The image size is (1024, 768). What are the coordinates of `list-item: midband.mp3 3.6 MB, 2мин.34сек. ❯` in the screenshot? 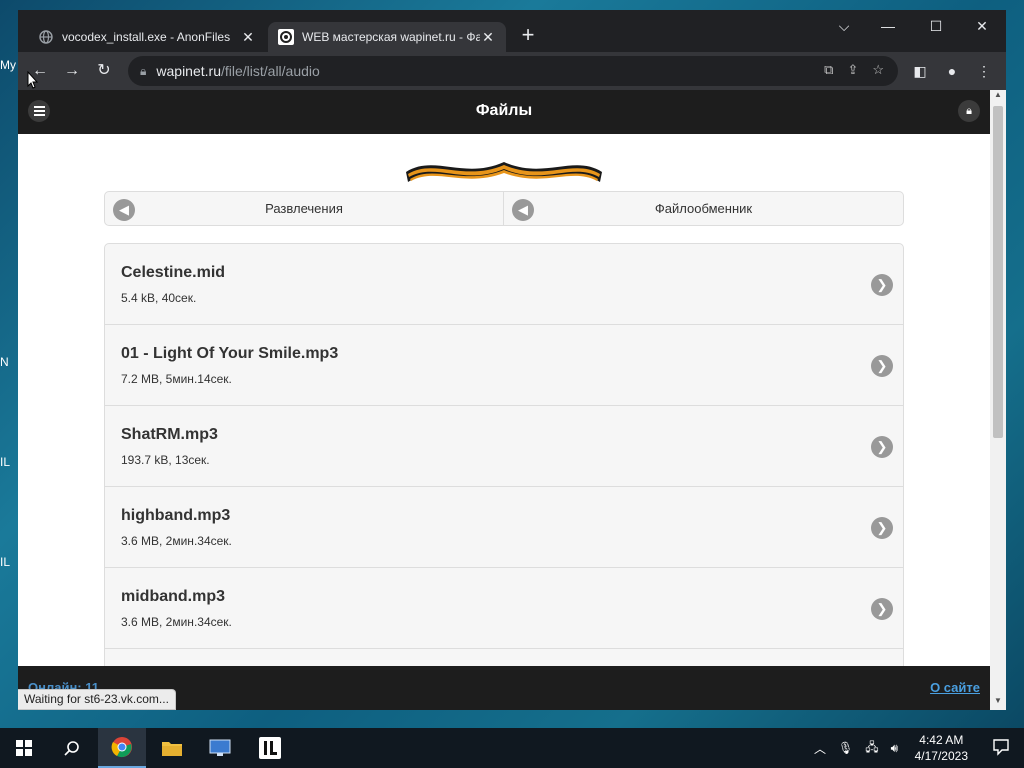 It's located at (504, 608).